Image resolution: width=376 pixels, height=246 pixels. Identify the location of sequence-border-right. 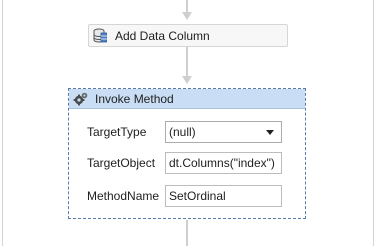
(373, 123).